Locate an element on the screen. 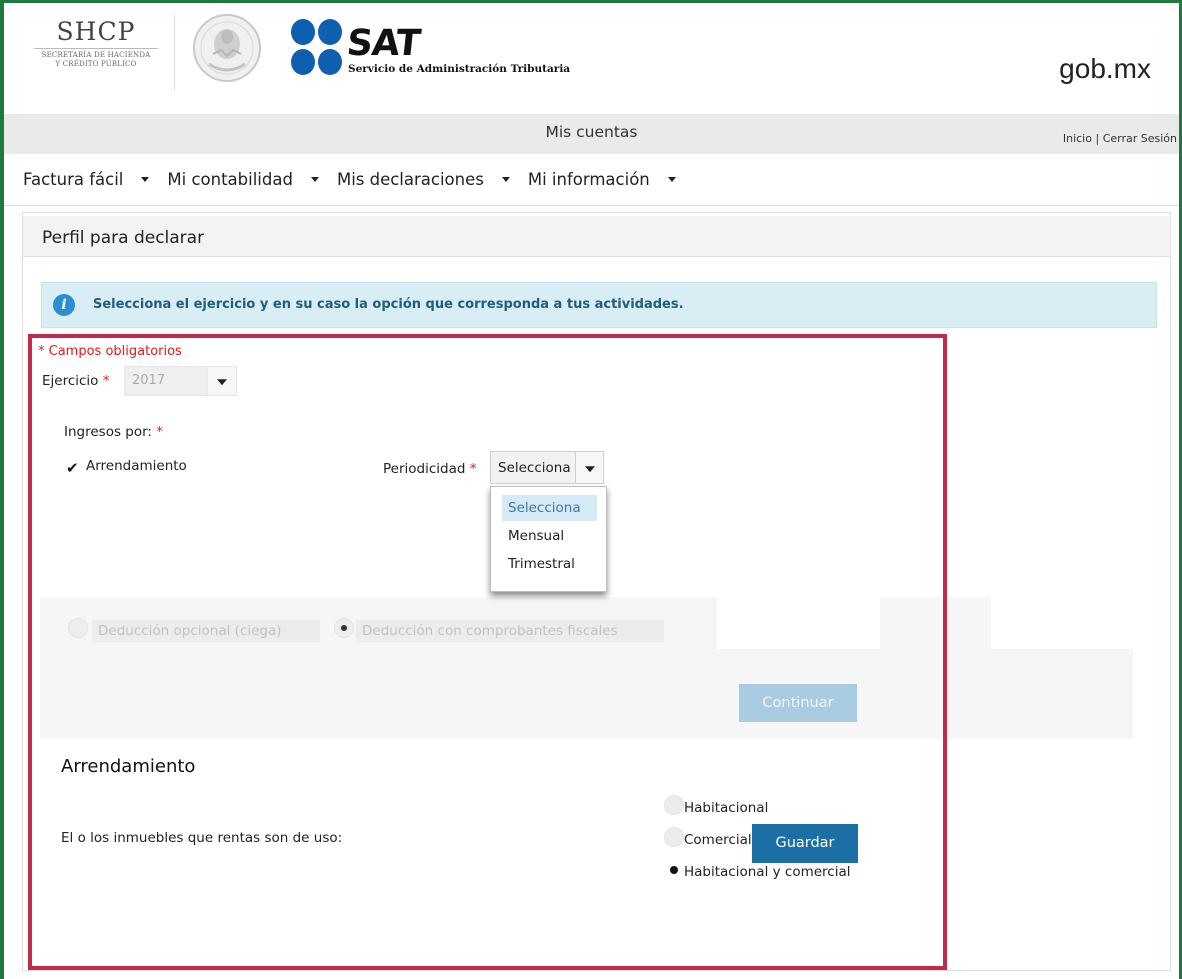  save-button: Guardar is located at coordinates (805, 843).